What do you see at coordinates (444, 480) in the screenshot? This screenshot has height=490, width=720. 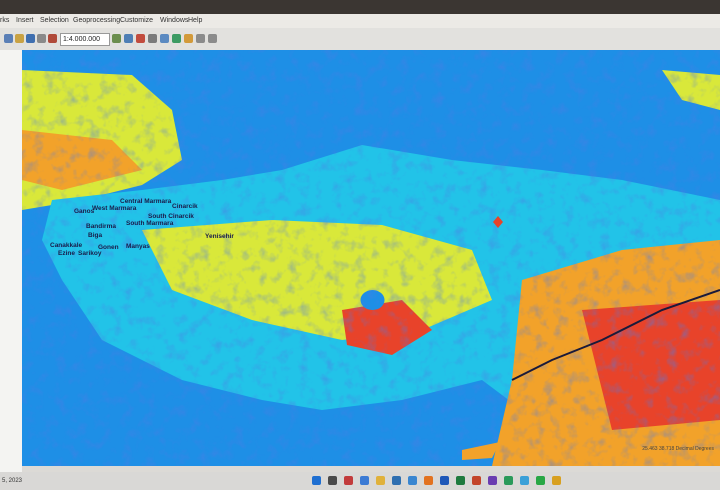 I see `word-icon` at bounding box center [444, 480].